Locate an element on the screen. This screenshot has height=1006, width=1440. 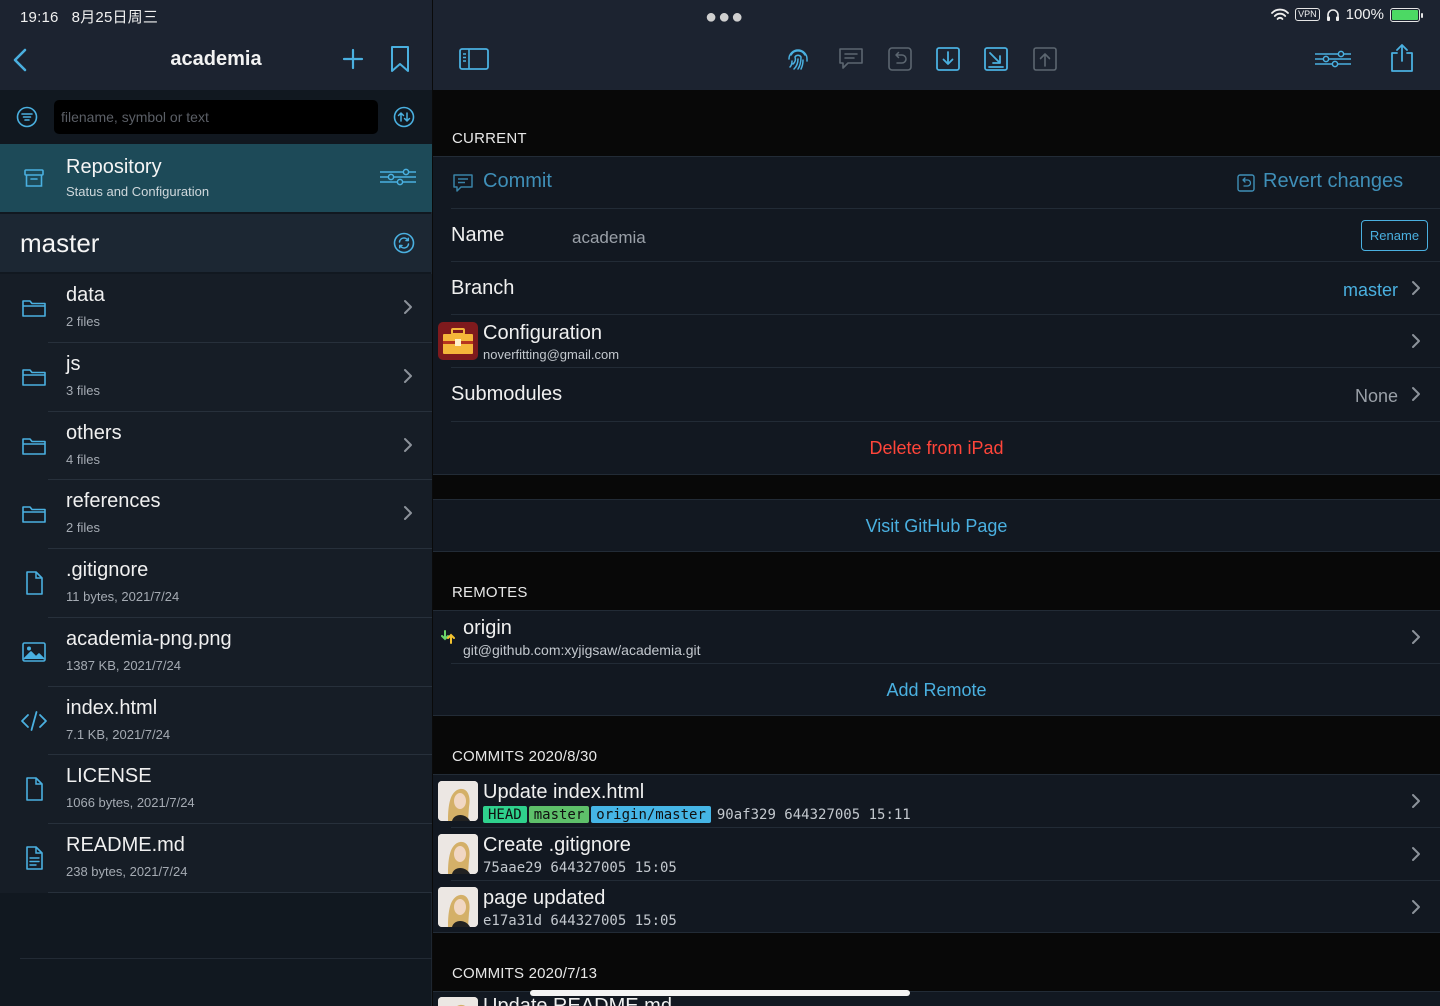
push-icon is located at coordinates (1045, 59).